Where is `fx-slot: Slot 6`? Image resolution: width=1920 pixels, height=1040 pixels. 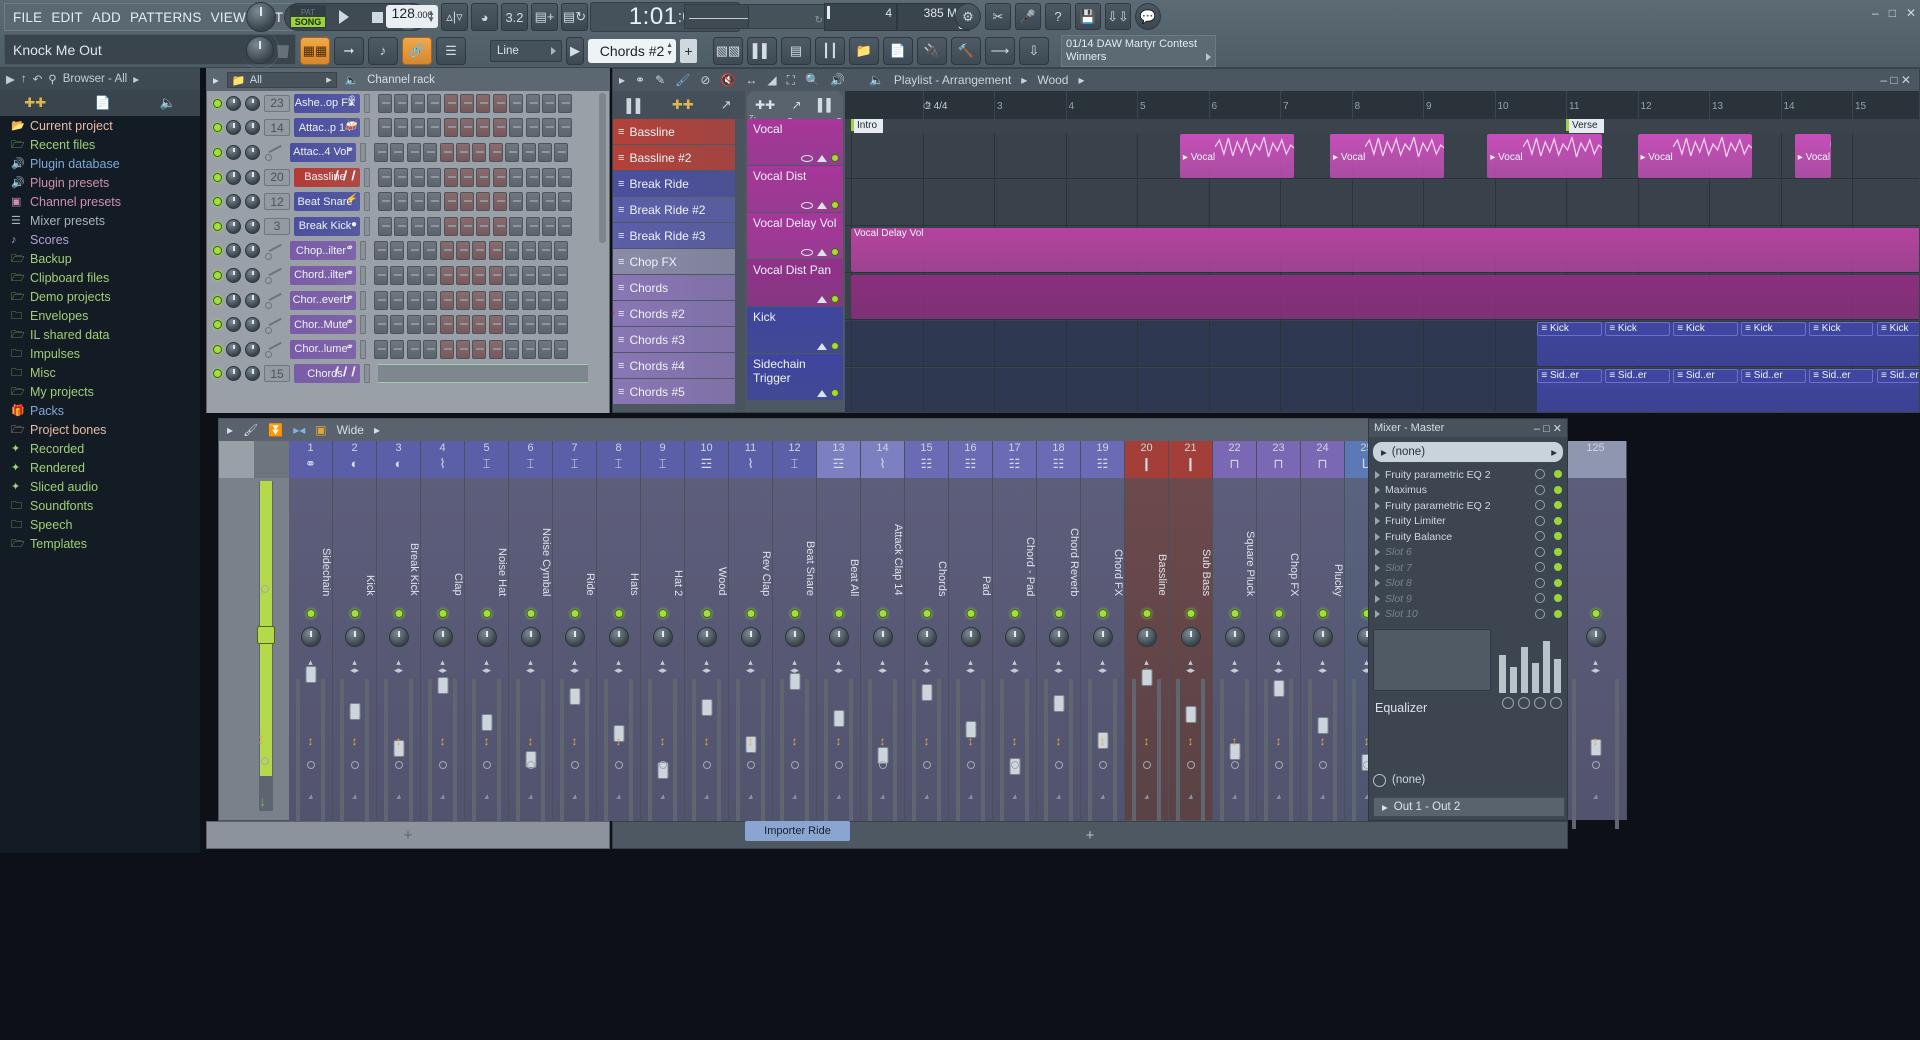
fx-slot: Slot 6 is located at coordinates (1468, 553).